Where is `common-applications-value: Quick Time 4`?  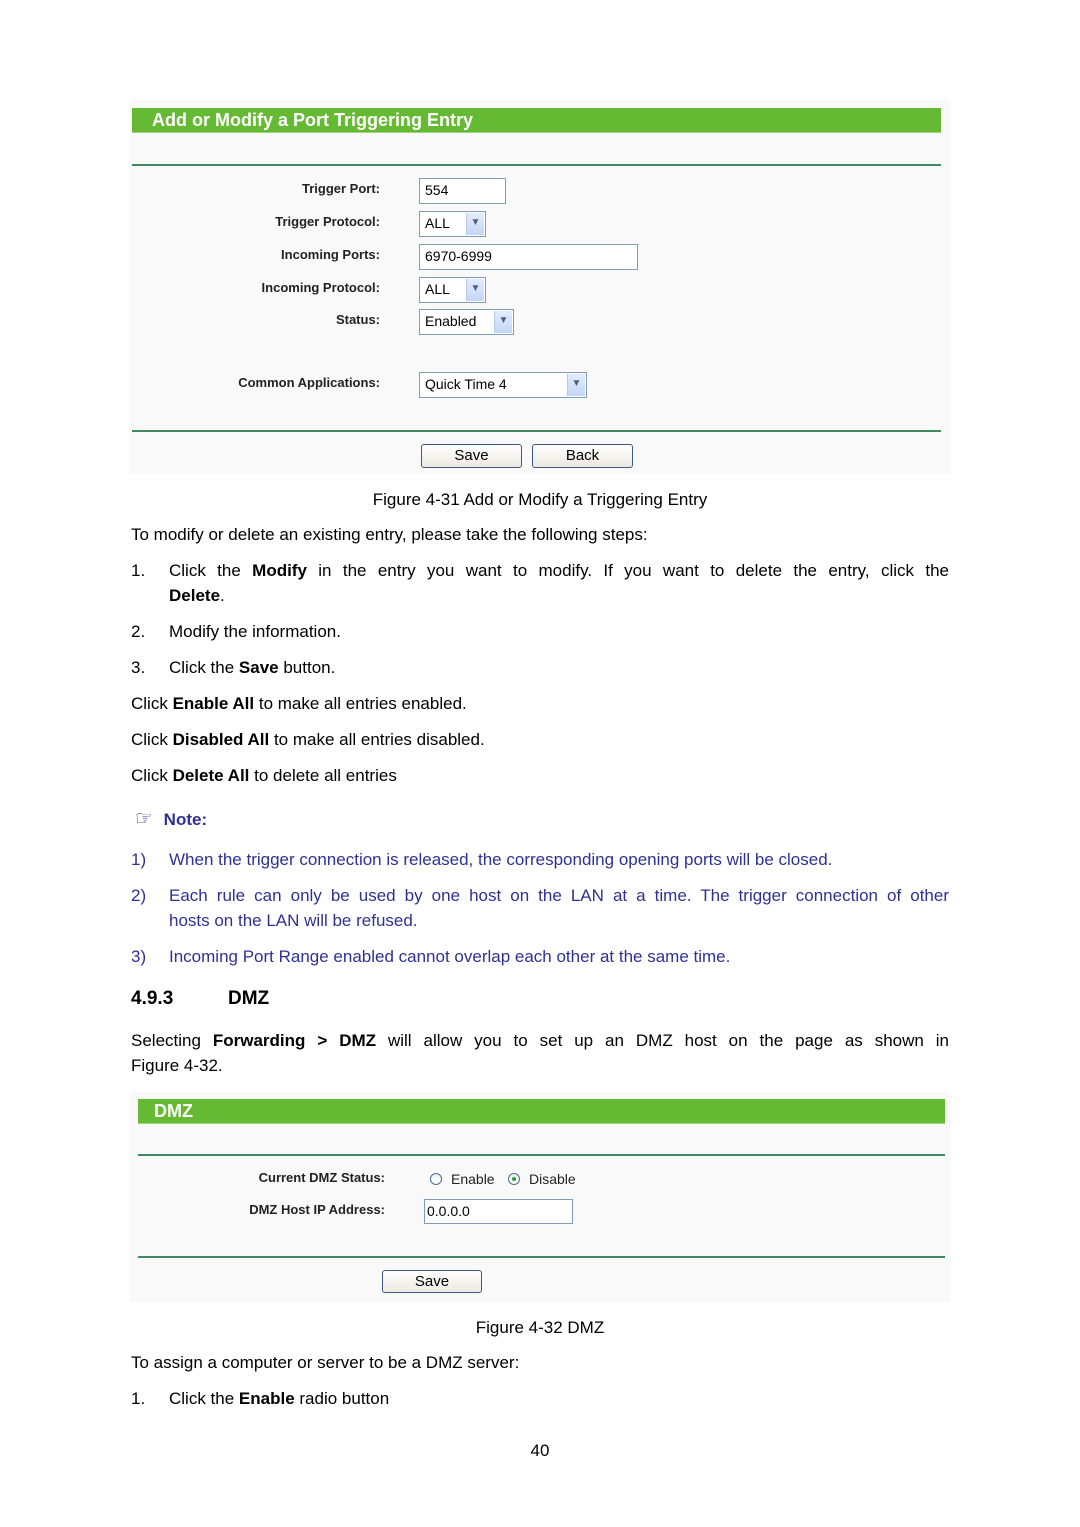 common-applications-value: Quick Time 4 is located at coordinates (466, 384).